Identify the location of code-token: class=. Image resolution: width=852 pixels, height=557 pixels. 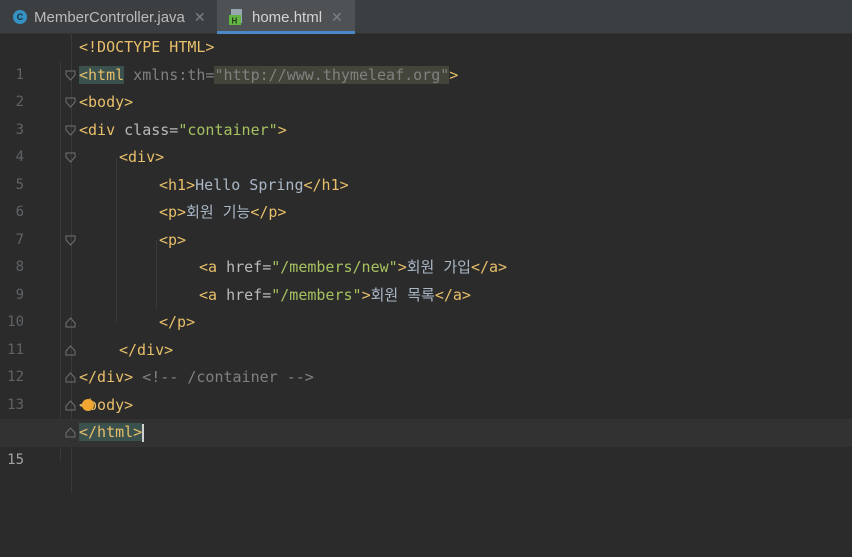
(147, 129).